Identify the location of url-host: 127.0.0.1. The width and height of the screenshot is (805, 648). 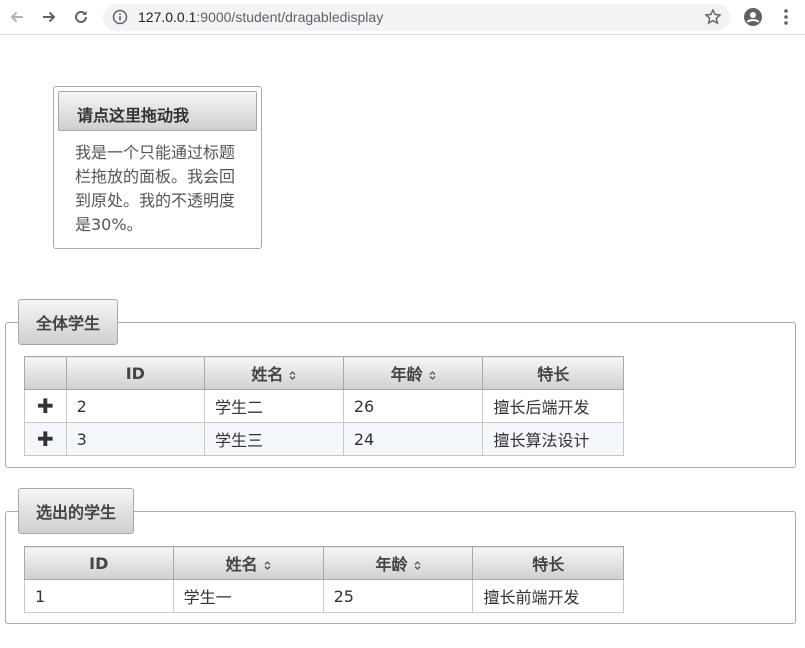
(167, 17).